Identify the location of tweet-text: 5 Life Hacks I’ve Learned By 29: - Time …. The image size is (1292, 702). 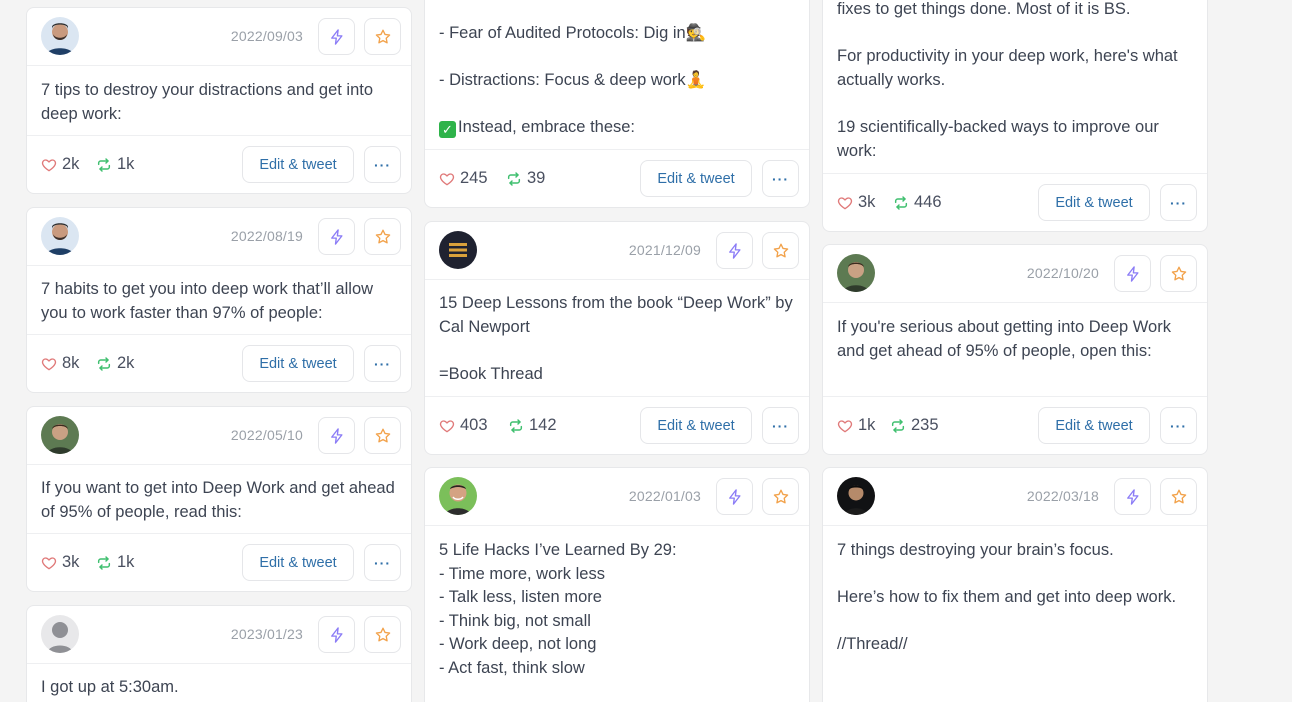
(558, 609).